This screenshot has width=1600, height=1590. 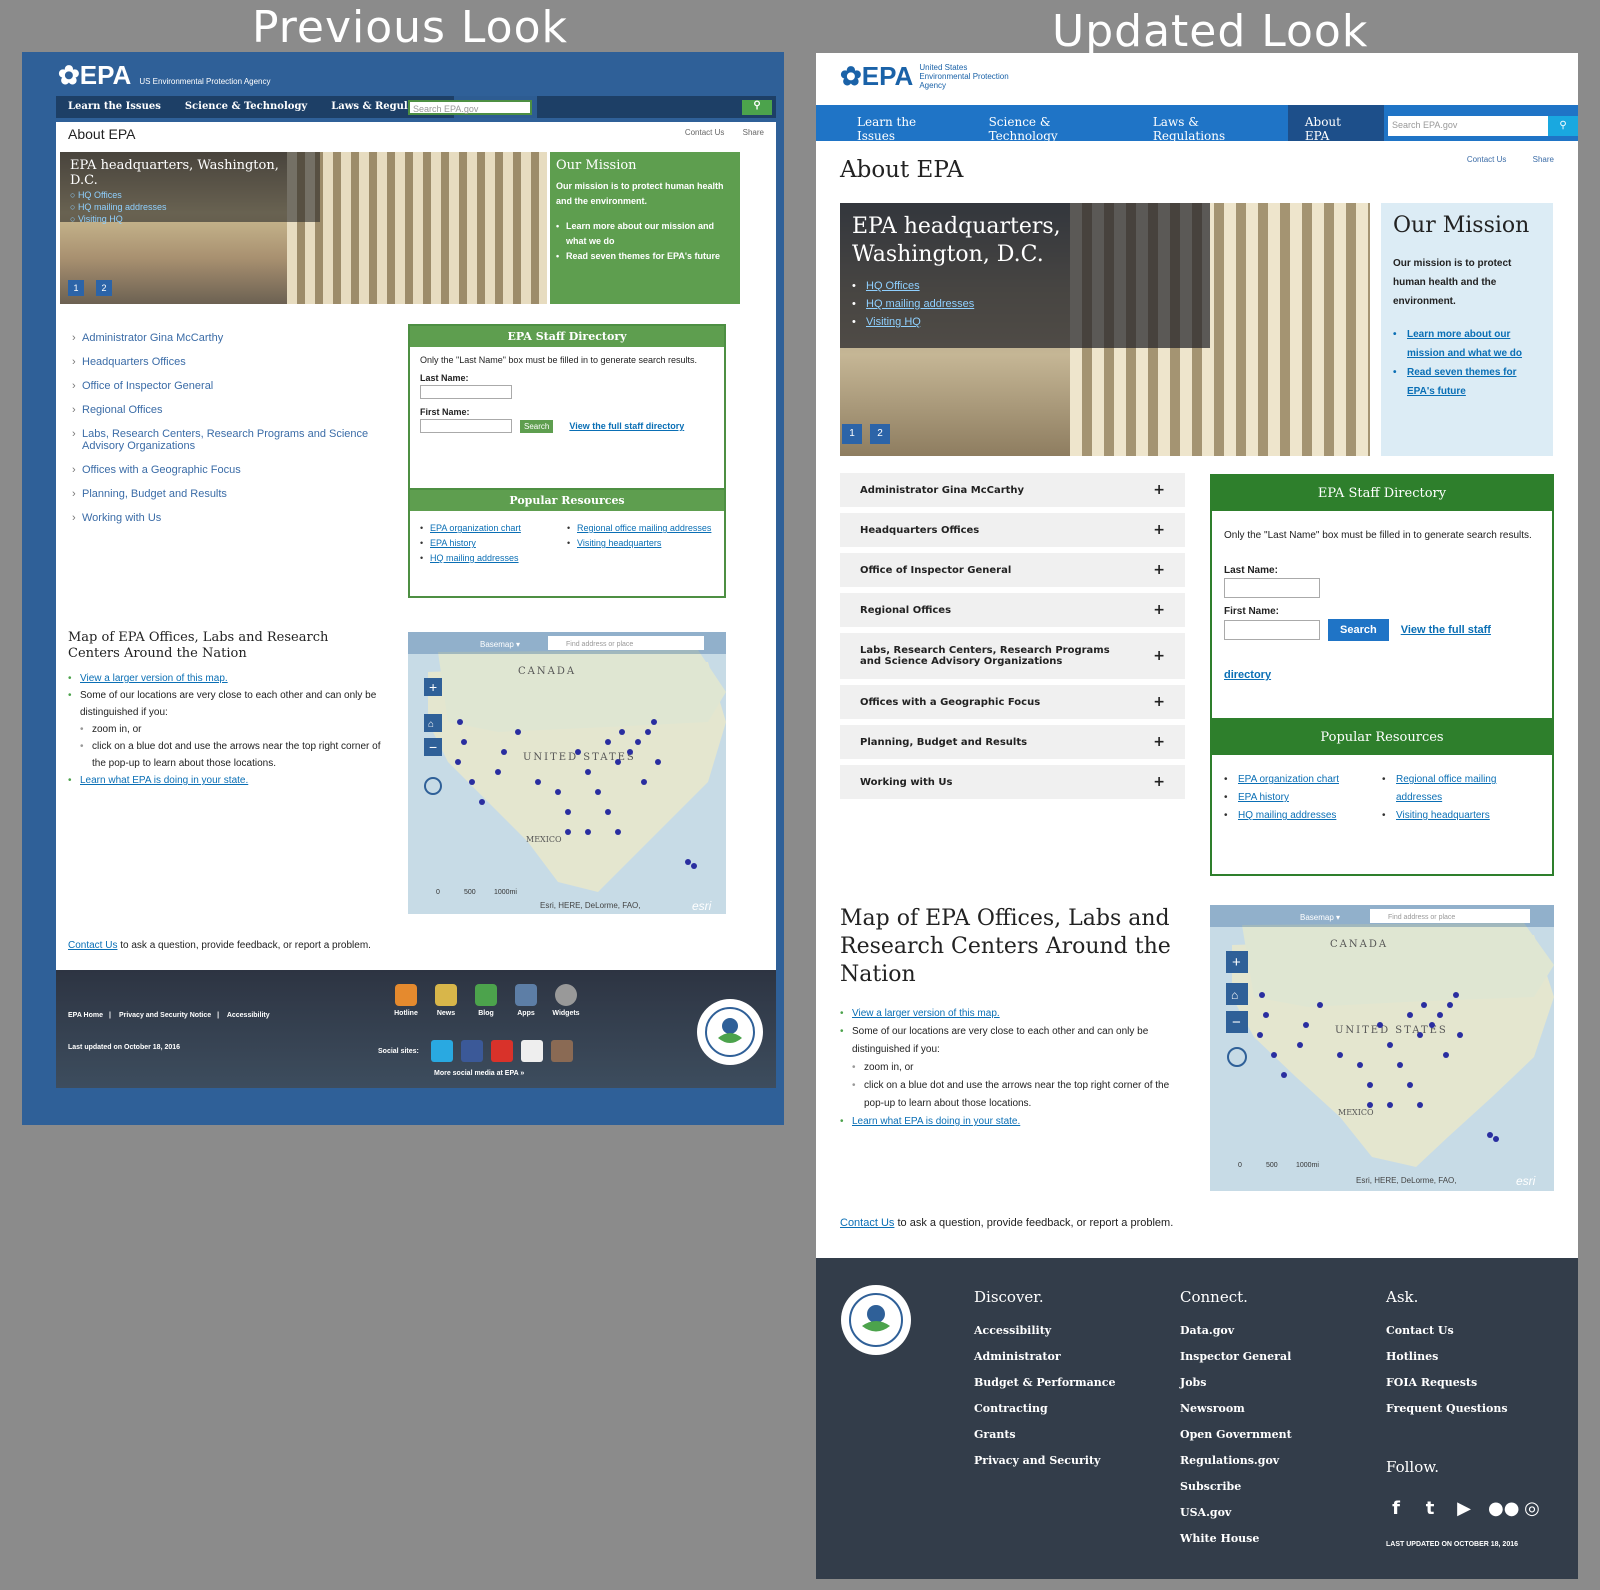 I want to click on resource-link: EPA organization chart, so click(x=493, y=528).